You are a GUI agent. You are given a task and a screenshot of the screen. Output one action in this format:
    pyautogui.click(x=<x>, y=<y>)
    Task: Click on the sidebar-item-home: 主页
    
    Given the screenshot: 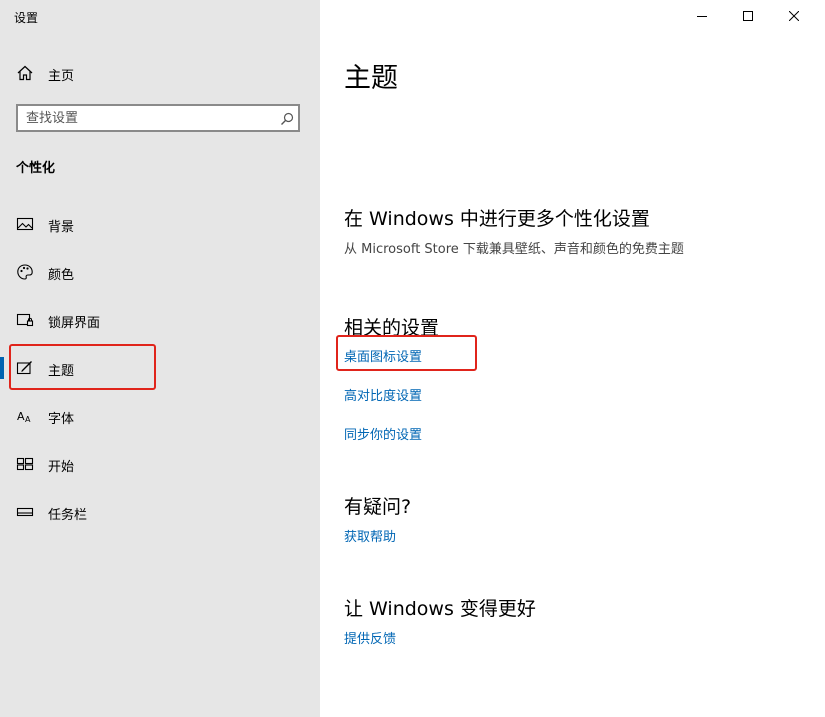 What is the action you would take?
    pyautogui.click(x=160, y=73)
    